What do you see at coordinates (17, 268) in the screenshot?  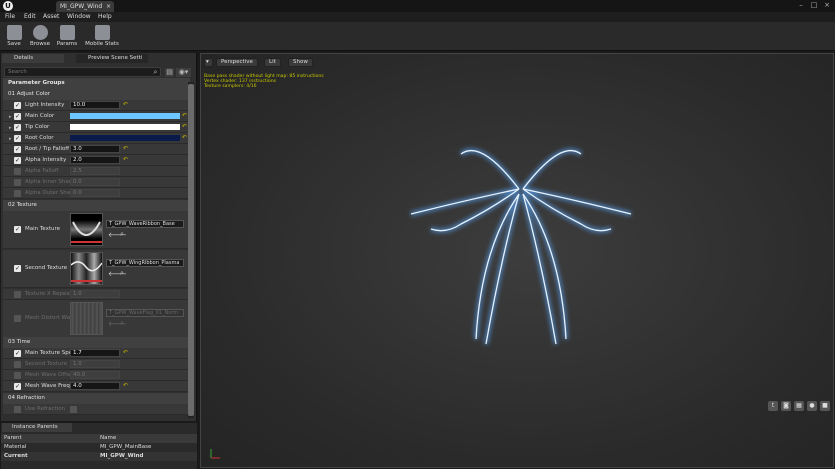 I see `checkbox-second-texture: ✓` at bounding box center [17, 268].